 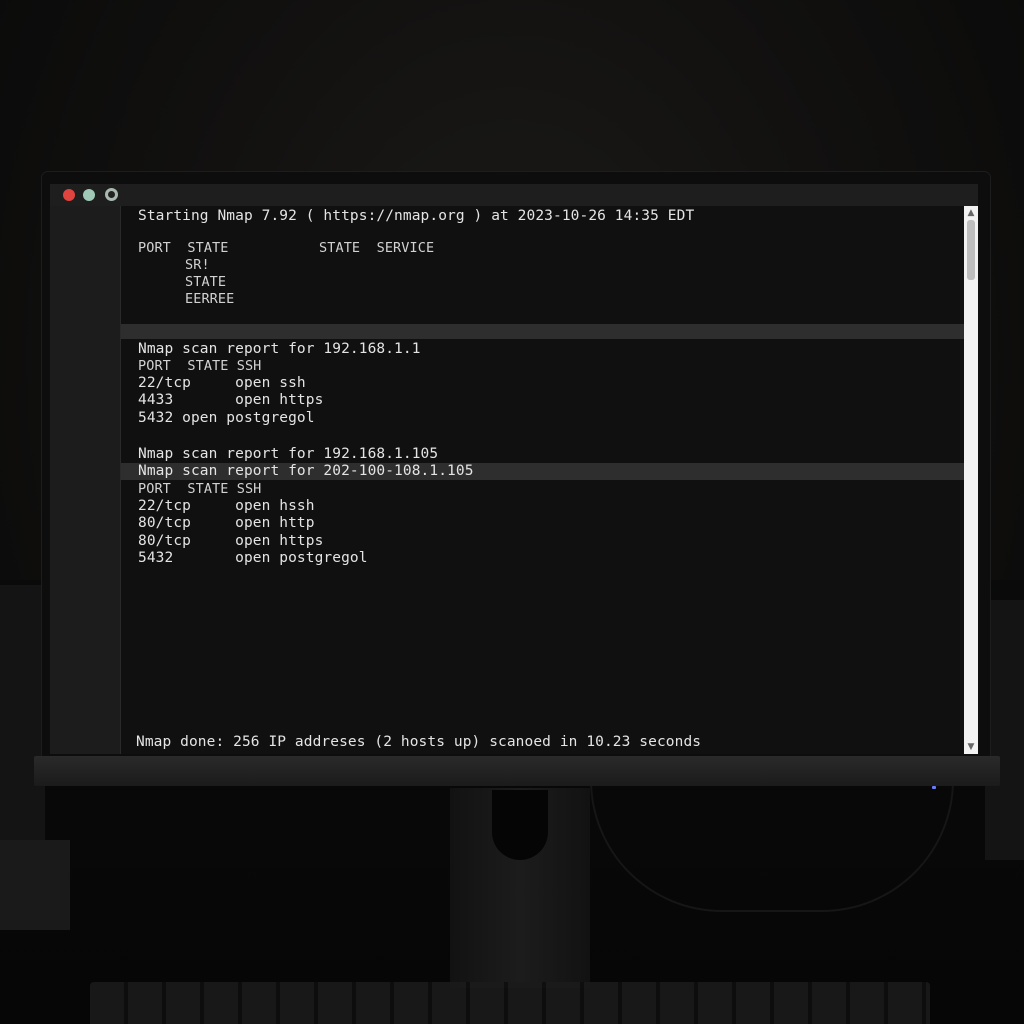 What do you see at coordinates (85, 480) in the screenshot?
I see `terminal-sidebar` at bounding box center [85, 480].